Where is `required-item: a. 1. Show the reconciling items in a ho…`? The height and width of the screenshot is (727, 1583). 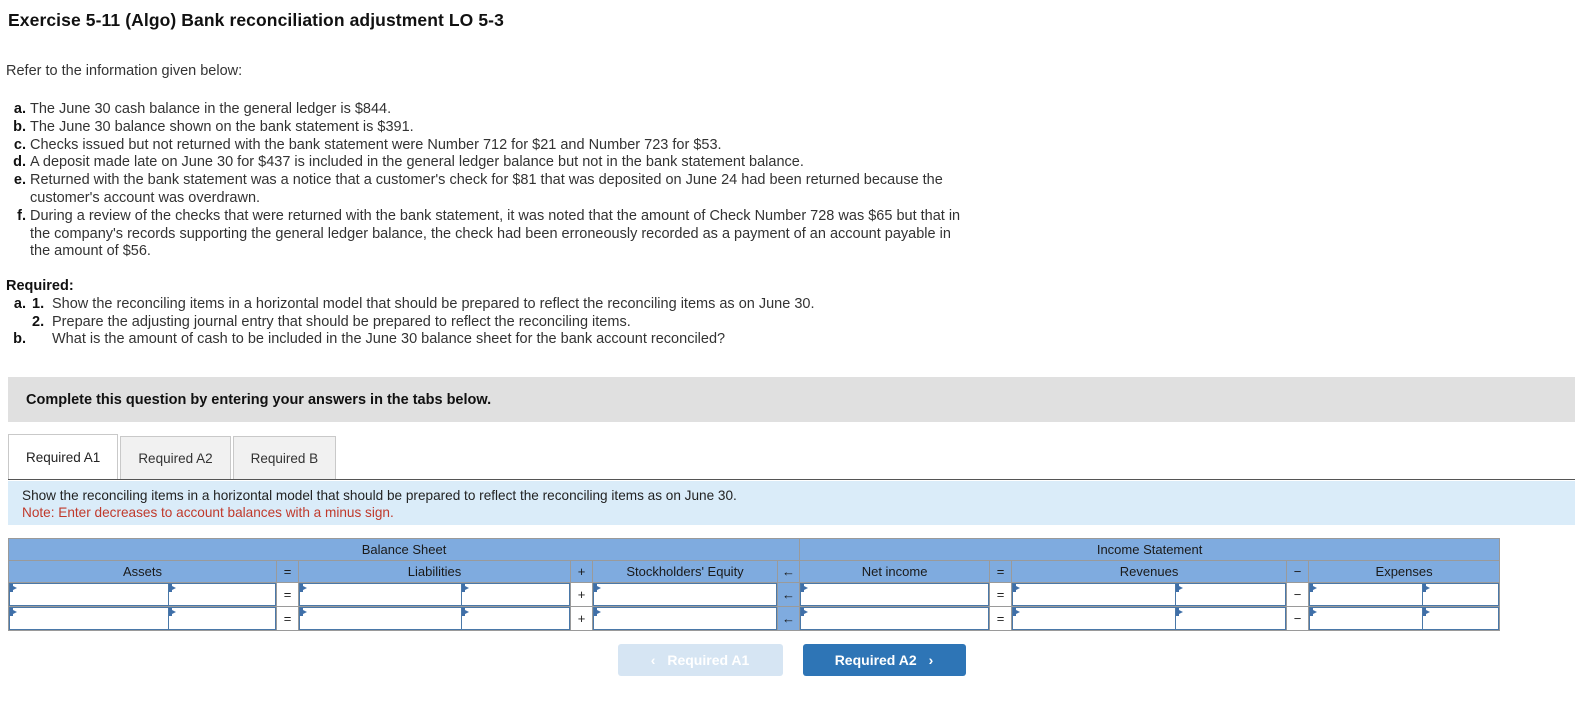
required-item: a. 1. Show the reconciling items in a ho… is located at coordinates (496, 305).